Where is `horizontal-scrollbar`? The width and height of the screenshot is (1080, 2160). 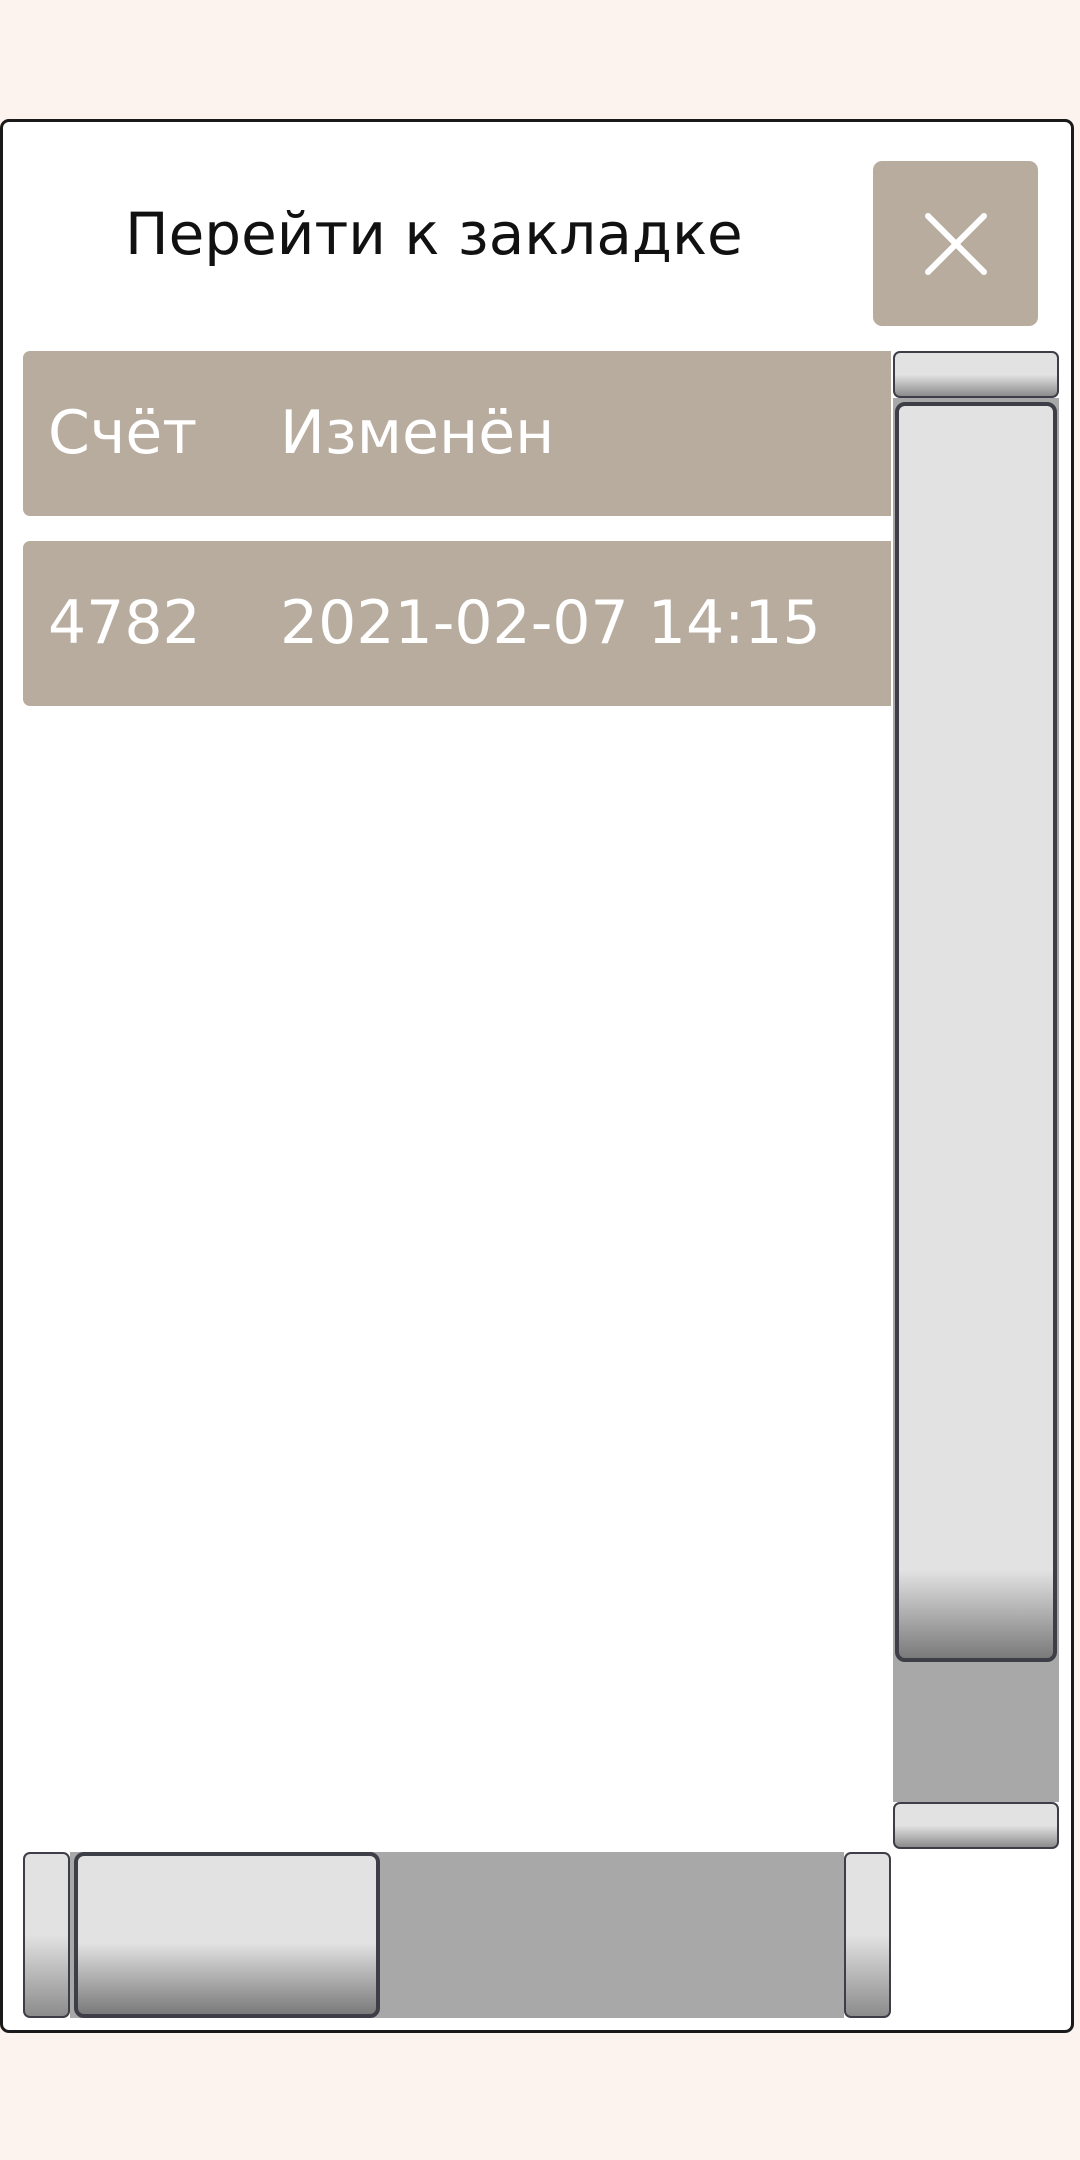
horizontal-scrollbar is located at coordinates (457, 1935).